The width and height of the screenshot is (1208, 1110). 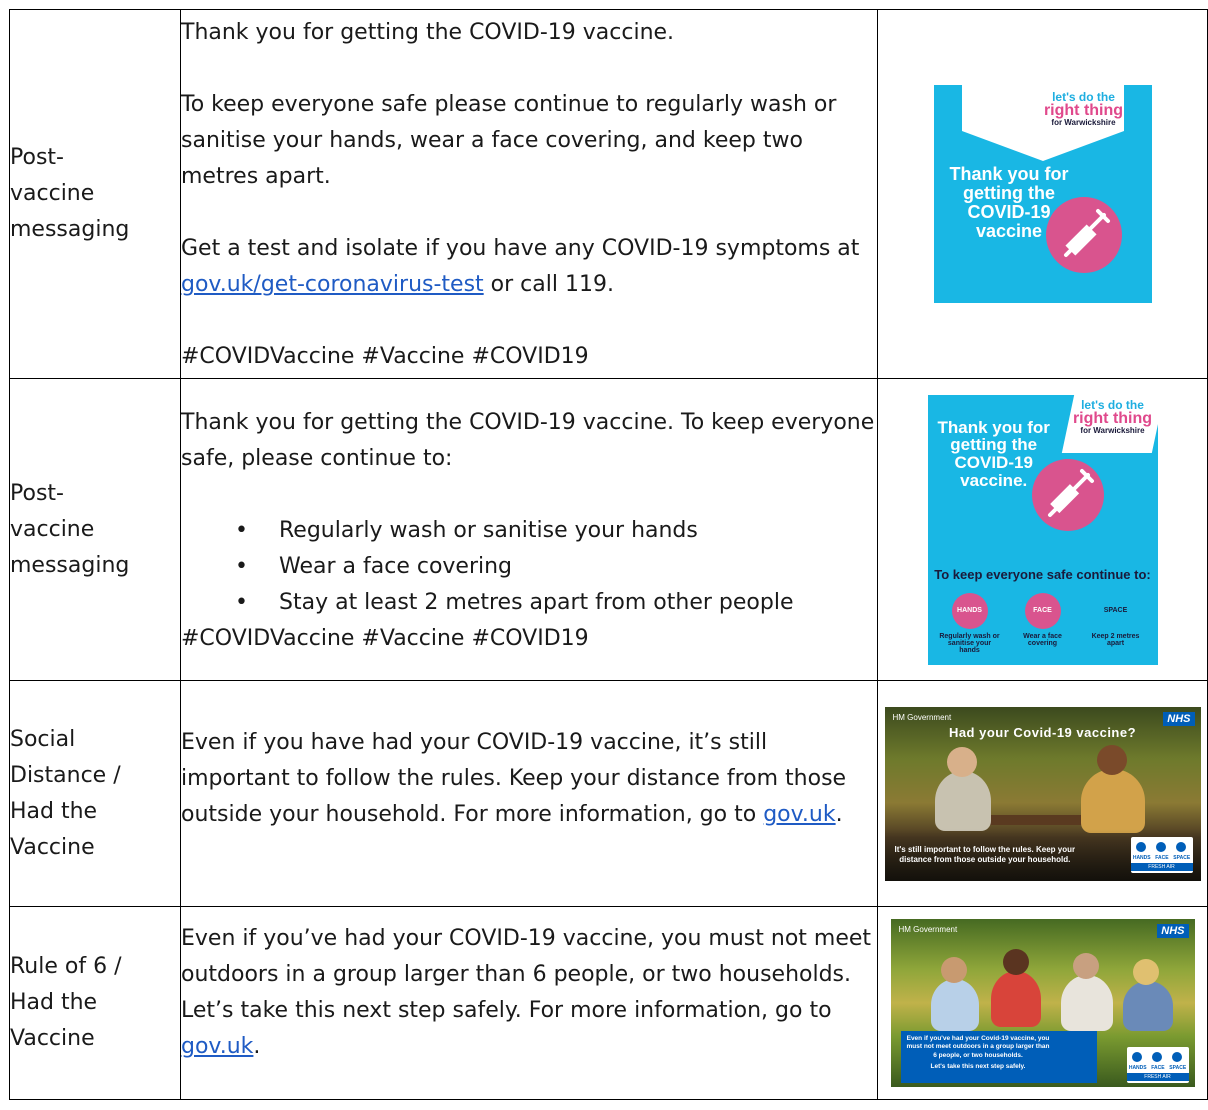 What do you see at coordinates (969, 643) in the screenshot?
I see `poster-caption: Regularly wash or sanitise your hands` at bounding box center [969, 643].